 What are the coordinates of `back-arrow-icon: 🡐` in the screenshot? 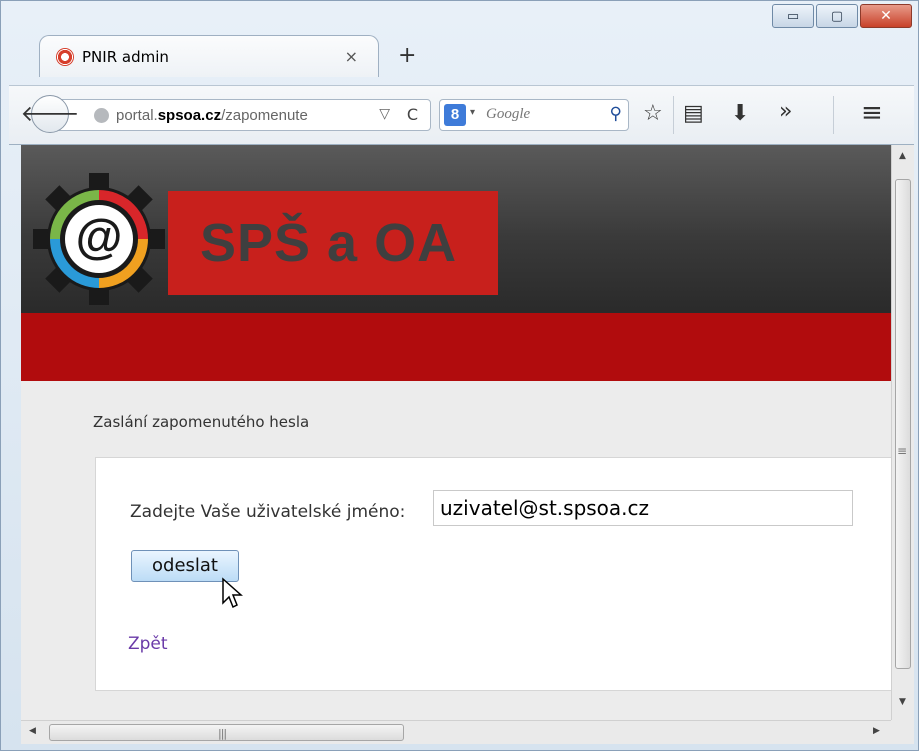 It's located at (50, 114).